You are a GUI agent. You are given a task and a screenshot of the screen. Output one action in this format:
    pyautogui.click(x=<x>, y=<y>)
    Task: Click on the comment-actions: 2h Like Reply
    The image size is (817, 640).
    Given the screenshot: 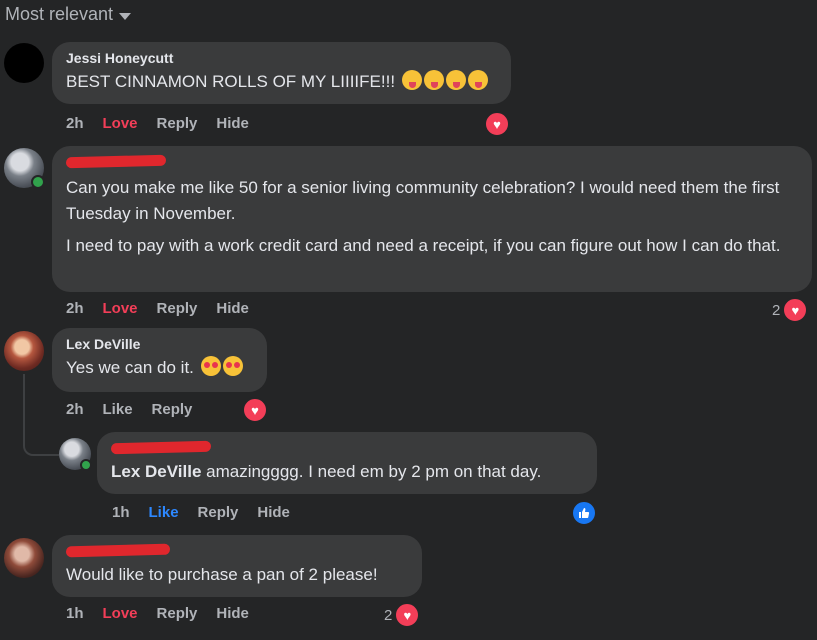 What is the action you would take?
    pyautogui.click(x=129, y=409)
    